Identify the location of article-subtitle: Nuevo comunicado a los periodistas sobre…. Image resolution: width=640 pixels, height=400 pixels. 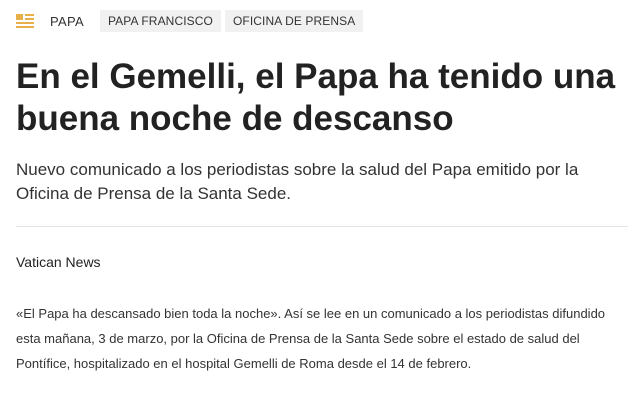
(297, 181).